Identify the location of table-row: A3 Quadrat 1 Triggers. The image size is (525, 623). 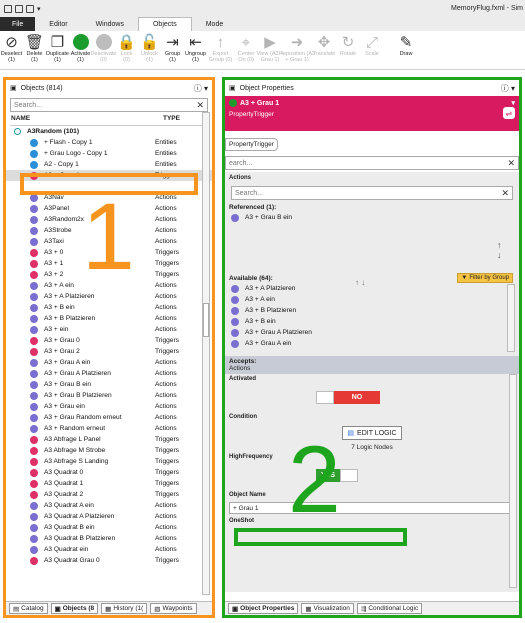
(109, 483).